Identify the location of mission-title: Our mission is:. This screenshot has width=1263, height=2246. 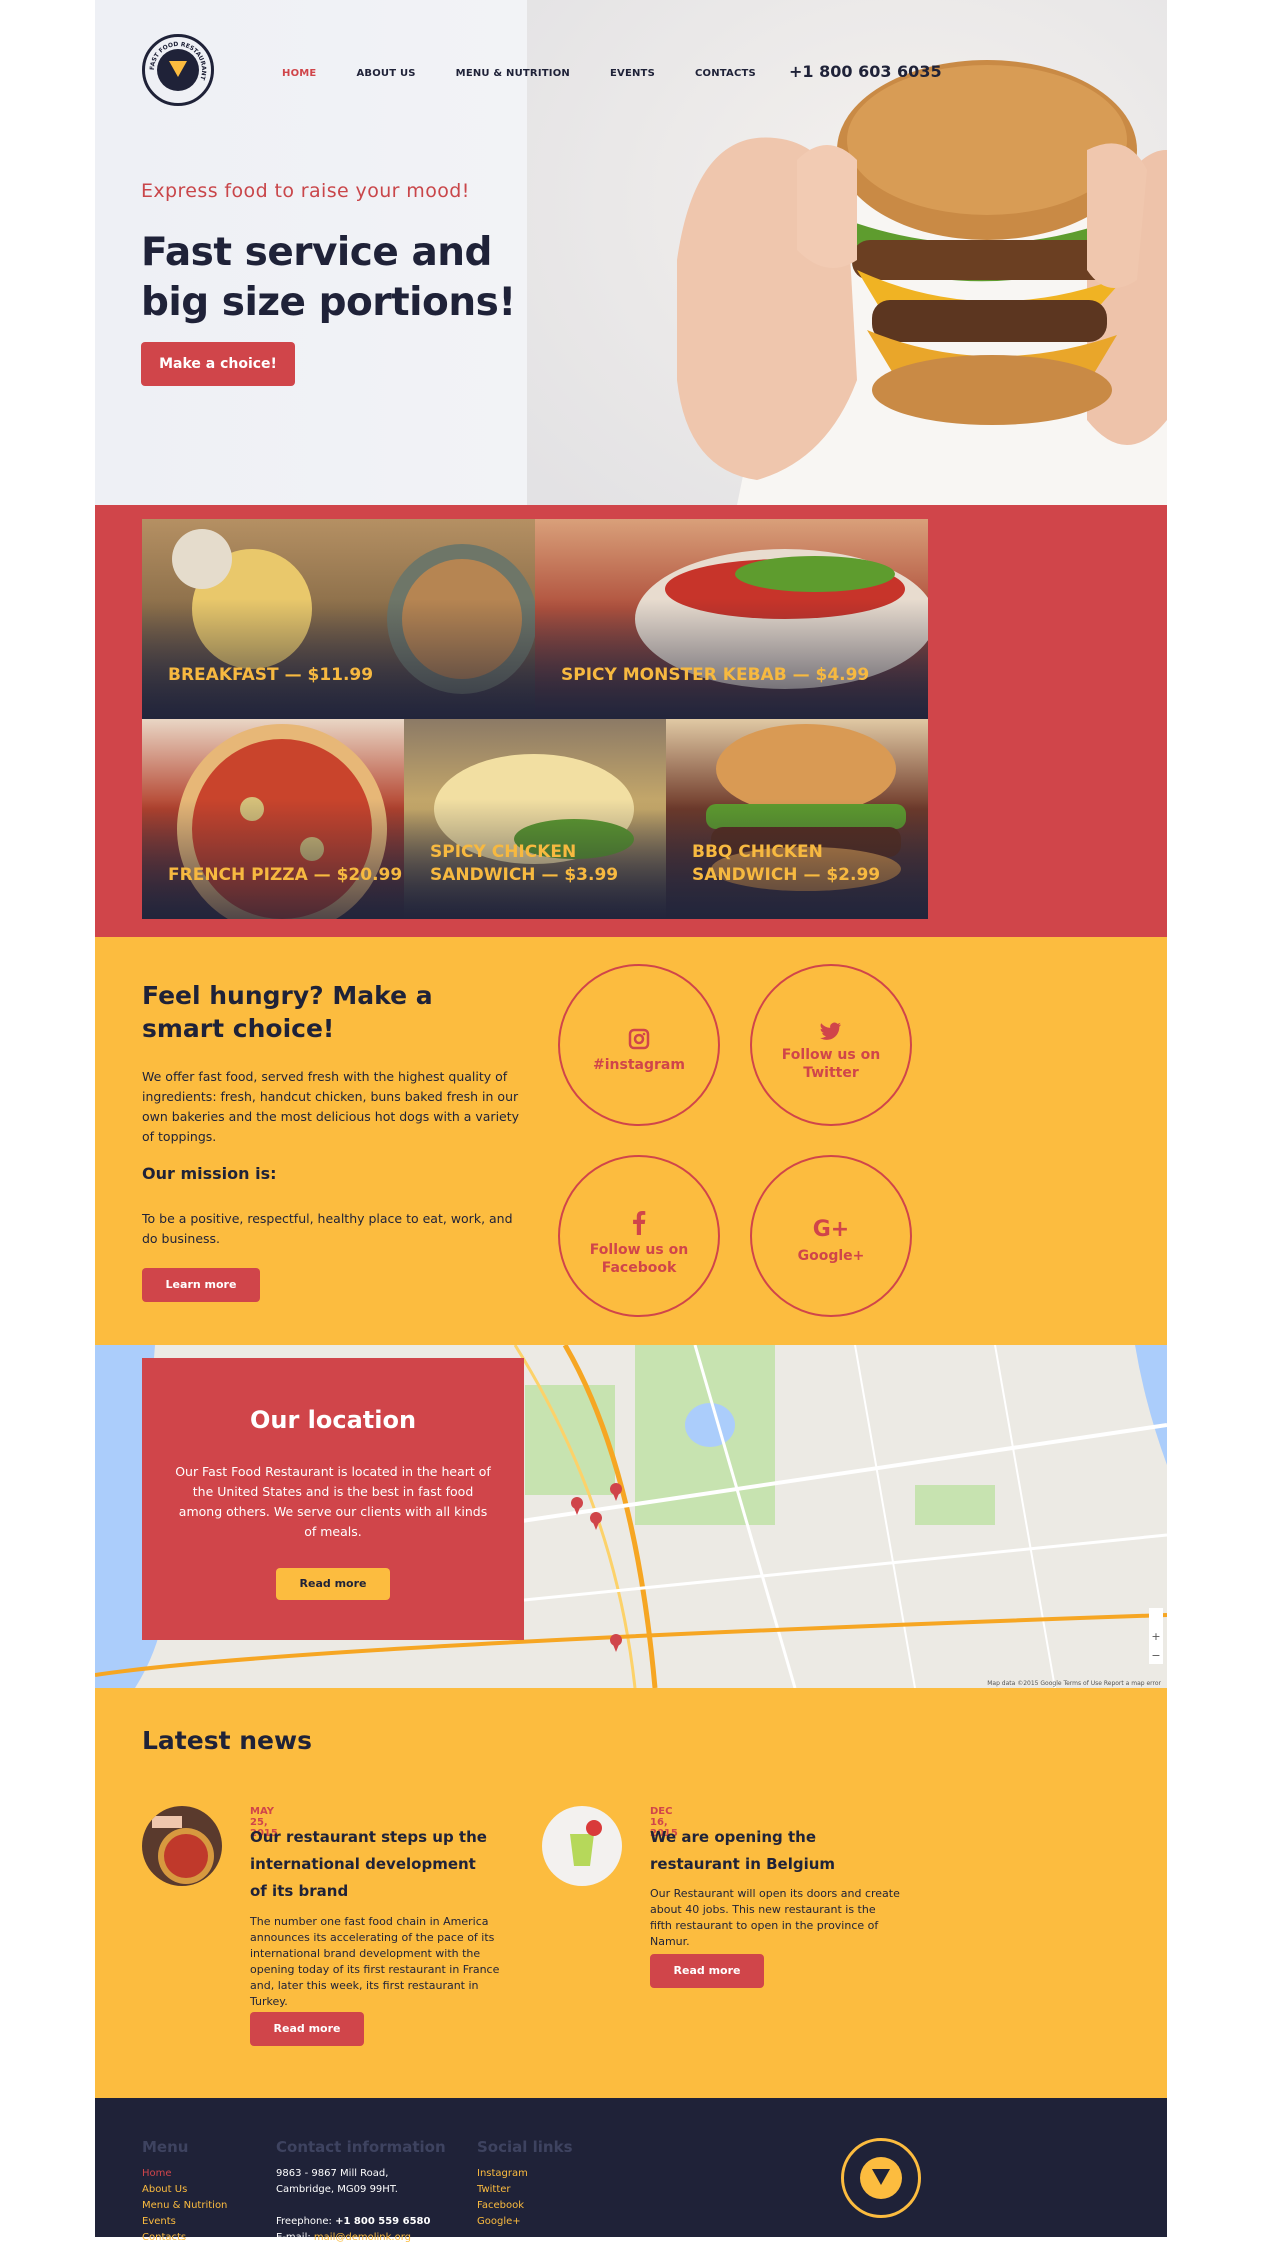
(209, 1173).